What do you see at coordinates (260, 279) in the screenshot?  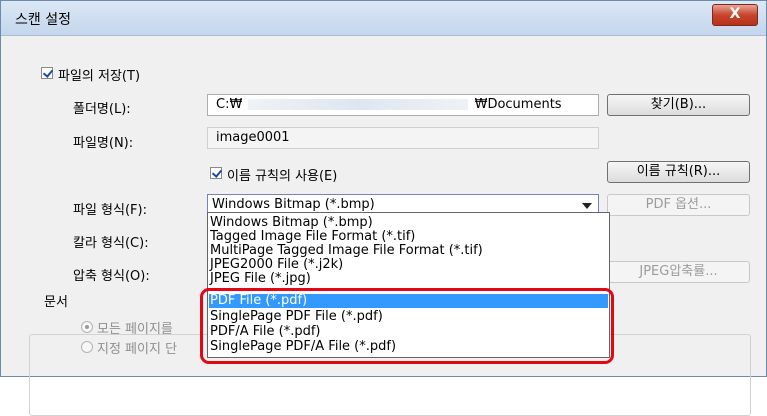 I see `file-format-option: JPEG File (*.jpg)` at bounding box center [260, 279].